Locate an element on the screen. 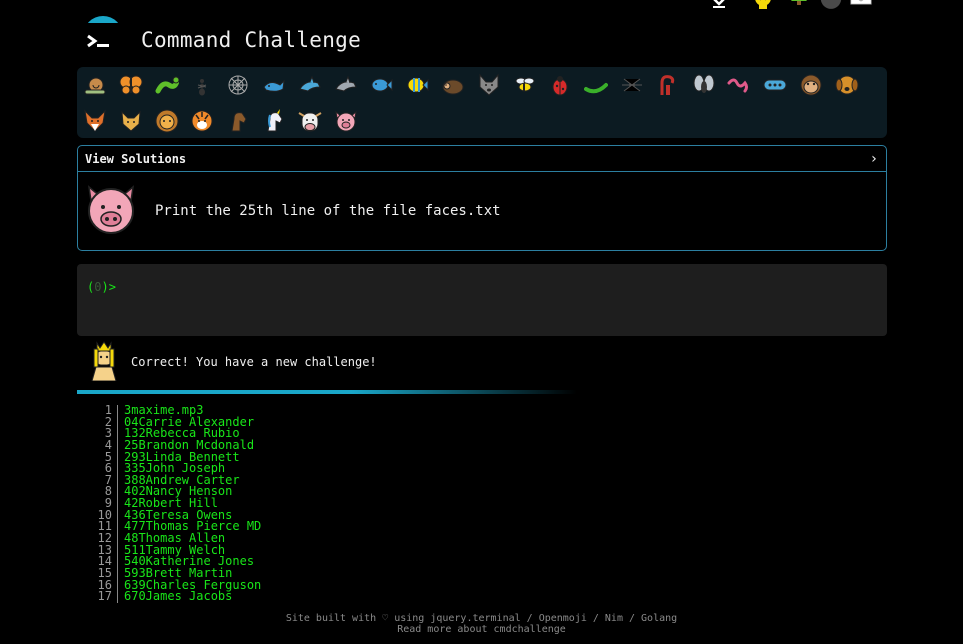  caterpillar-icon is located at coordinates (596, 85).